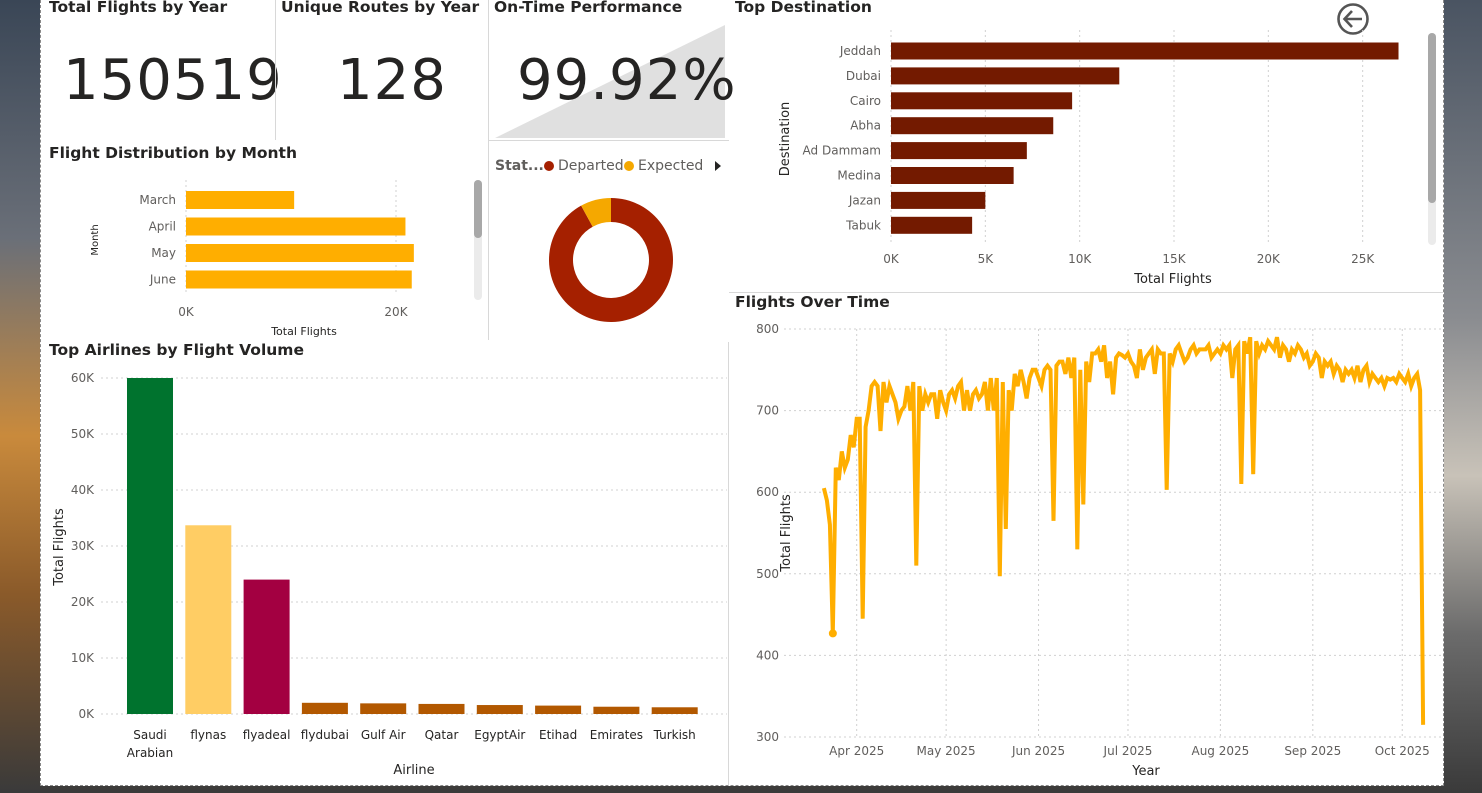 The height and width of the screenshot is (793, 1482). I want to click on airline-y-axis-title: Total Flights, so click(59, 547).